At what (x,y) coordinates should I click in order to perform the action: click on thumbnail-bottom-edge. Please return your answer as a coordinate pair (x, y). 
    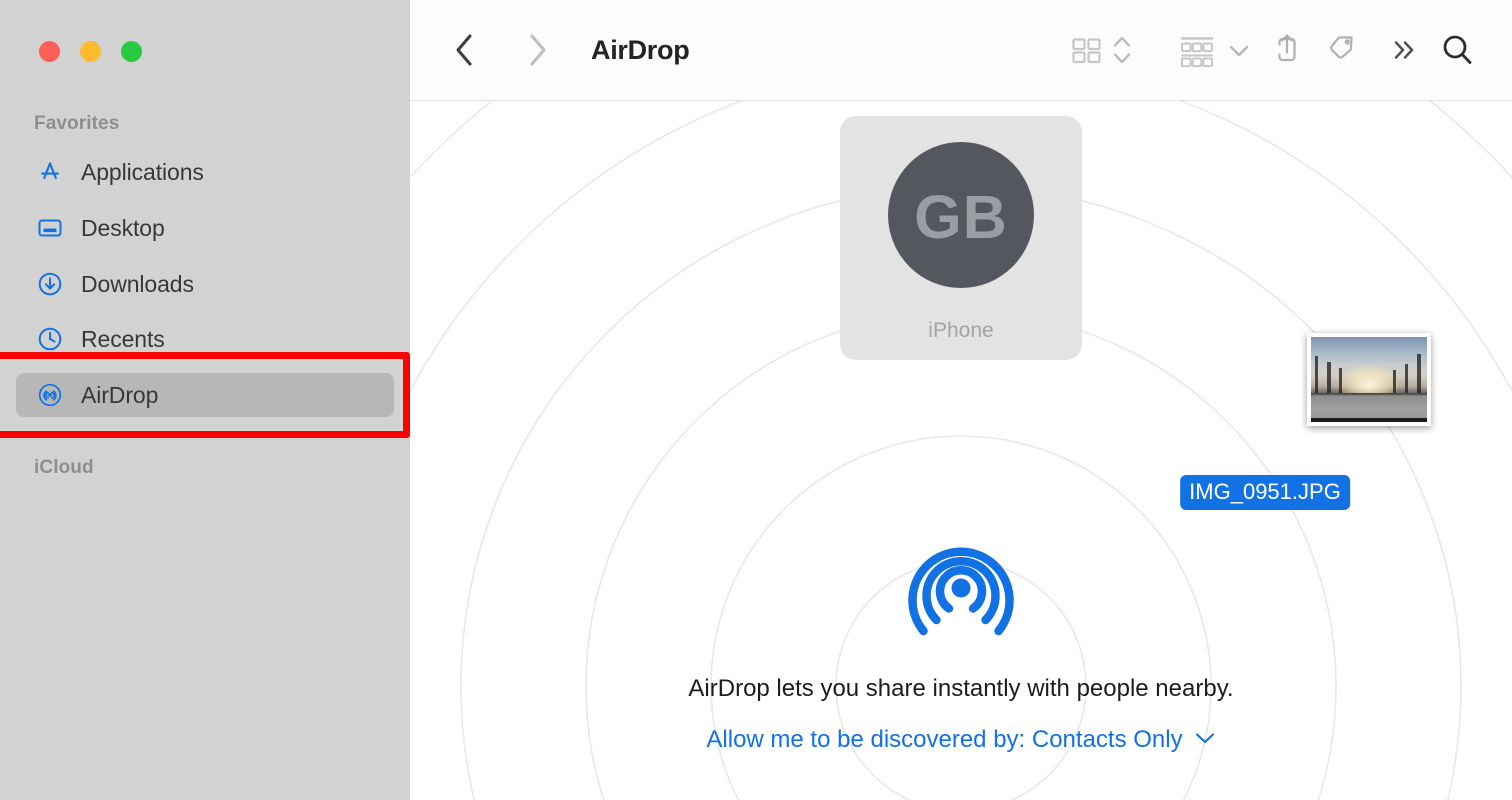
    Looking at the image, I should click on (1369, 420).